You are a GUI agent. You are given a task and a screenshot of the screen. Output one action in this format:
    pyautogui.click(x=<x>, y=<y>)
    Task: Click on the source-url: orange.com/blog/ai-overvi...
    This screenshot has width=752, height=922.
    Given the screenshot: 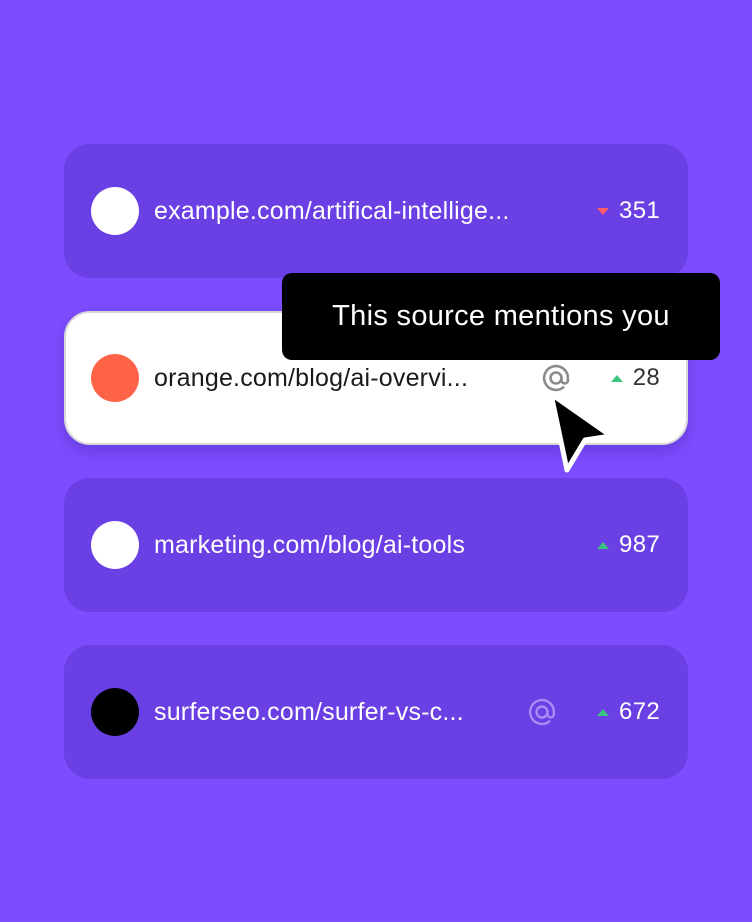 What is the action you would take?
    pyautogui.click(x=311, y=377)
    